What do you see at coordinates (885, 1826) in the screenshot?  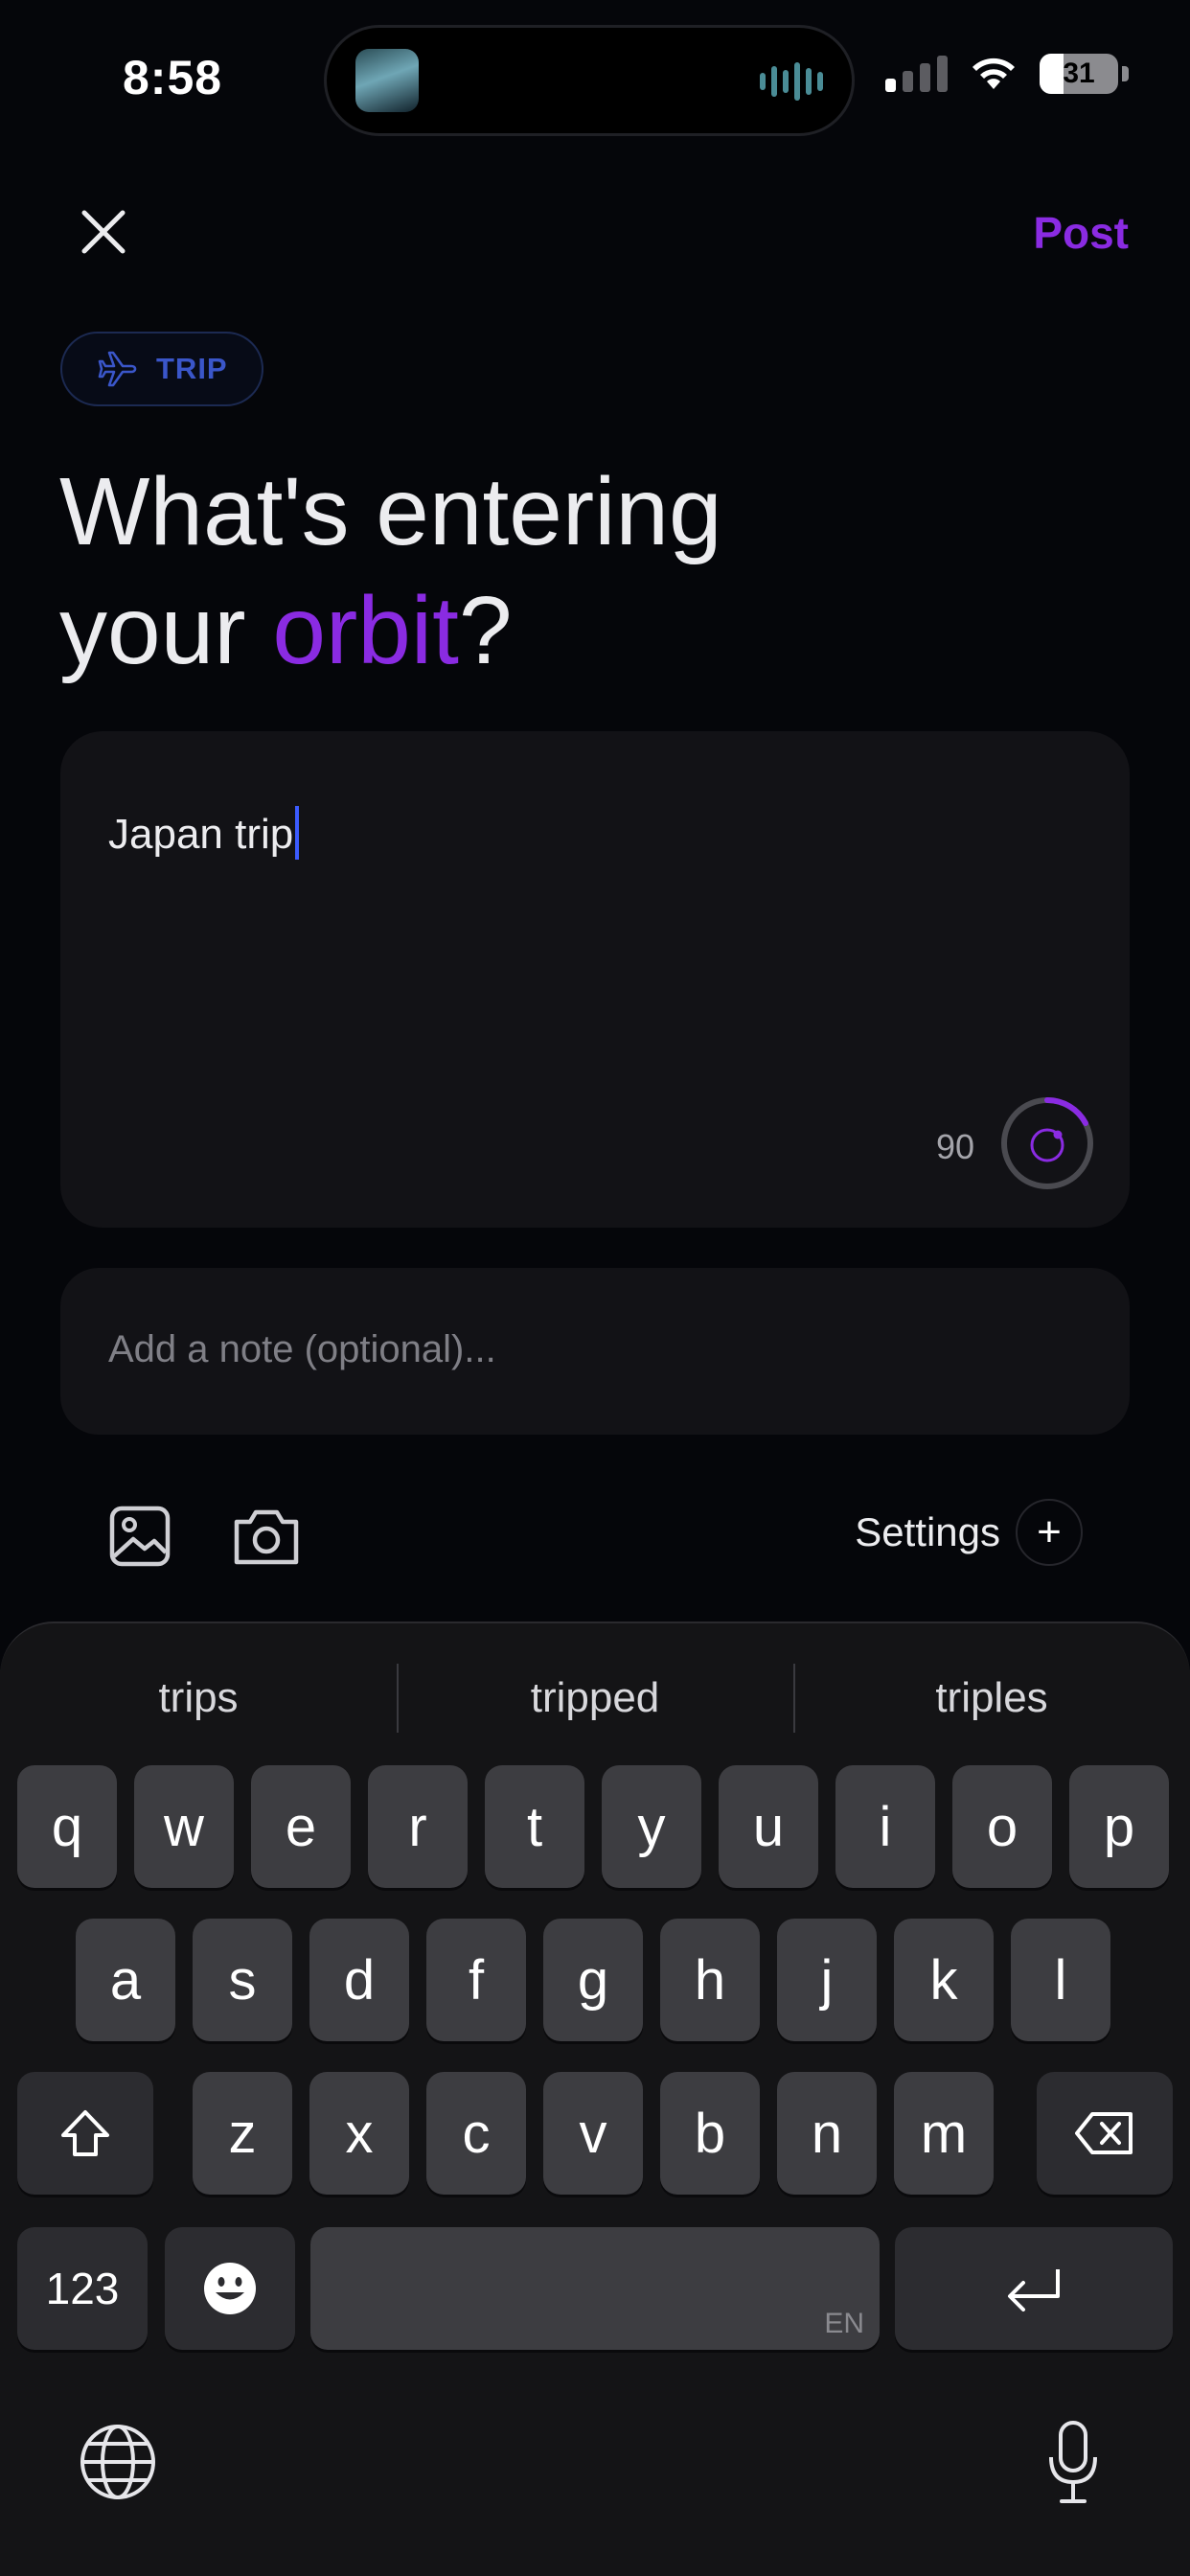 I see `key-i: i` at bounding box center [885, 1826].